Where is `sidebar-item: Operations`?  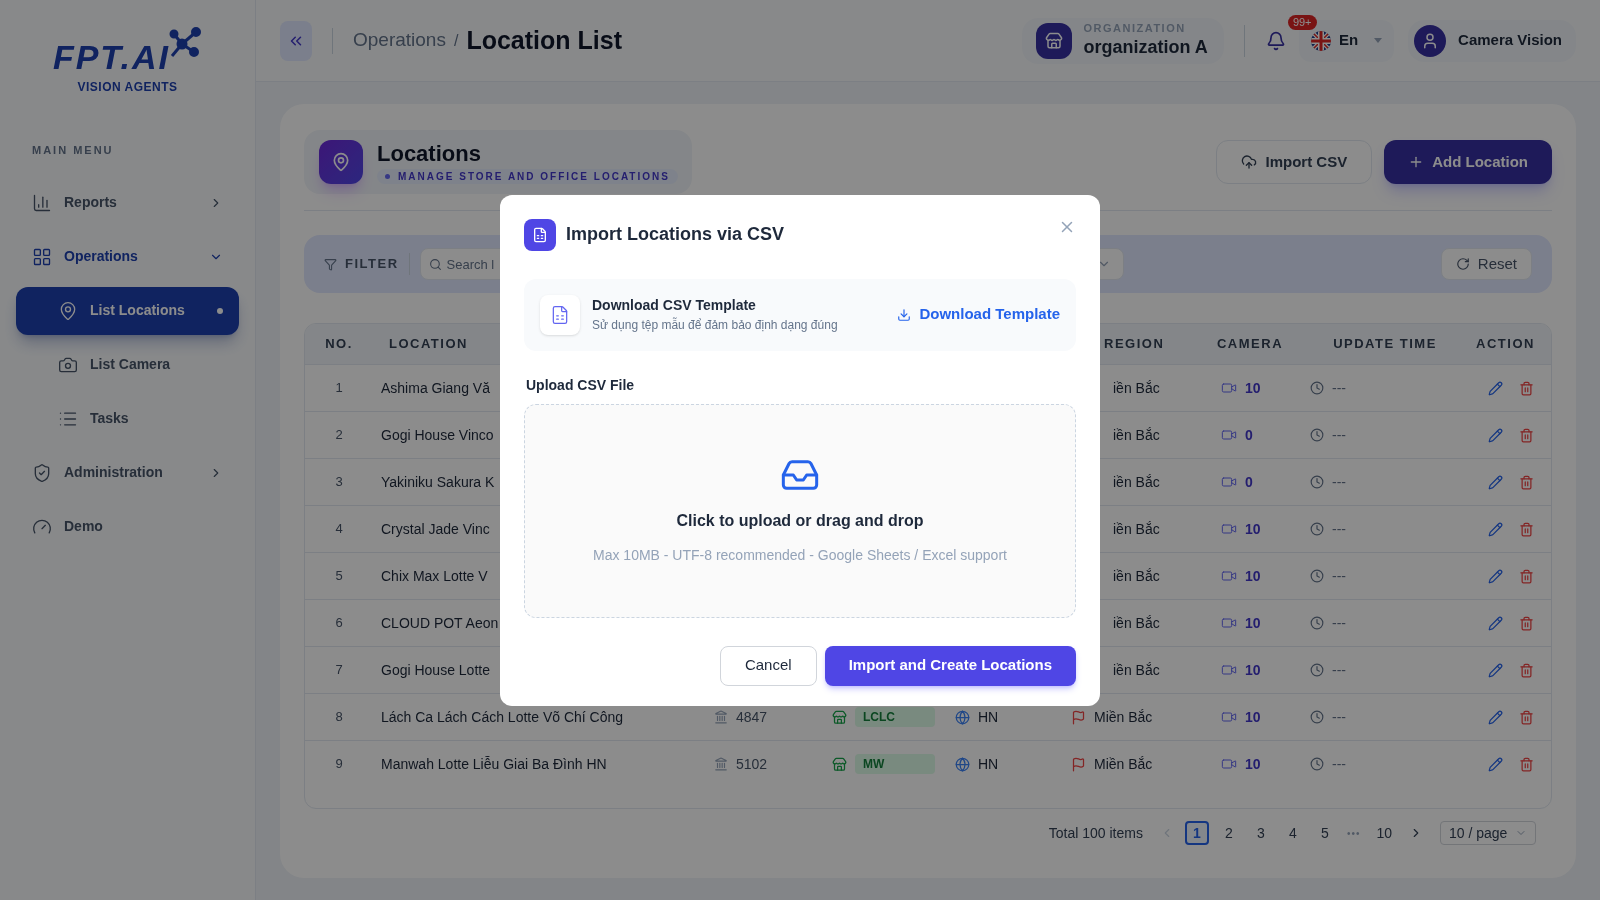
sidebar-item: Operations is located at coordinates (127, 256).